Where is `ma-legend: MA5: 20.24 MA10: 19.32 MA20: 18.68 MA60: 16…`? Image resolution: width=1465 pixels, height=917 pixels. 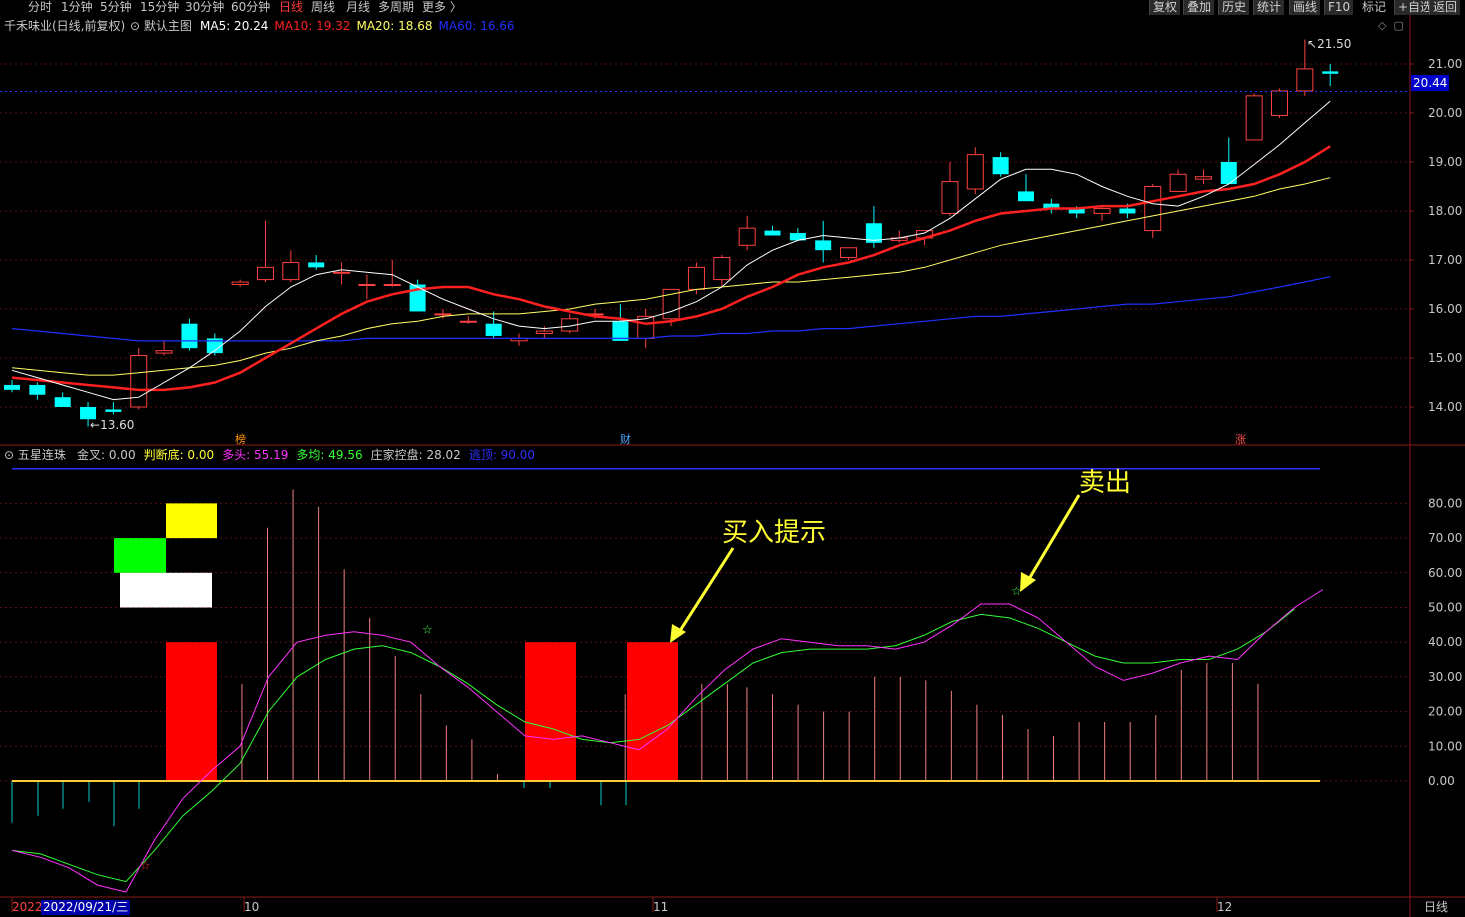 ma-legend: MA5: 20.24 MA10: 19.32 MA20: 18.68 MA60: 16… is located at coordinates (360, 26).